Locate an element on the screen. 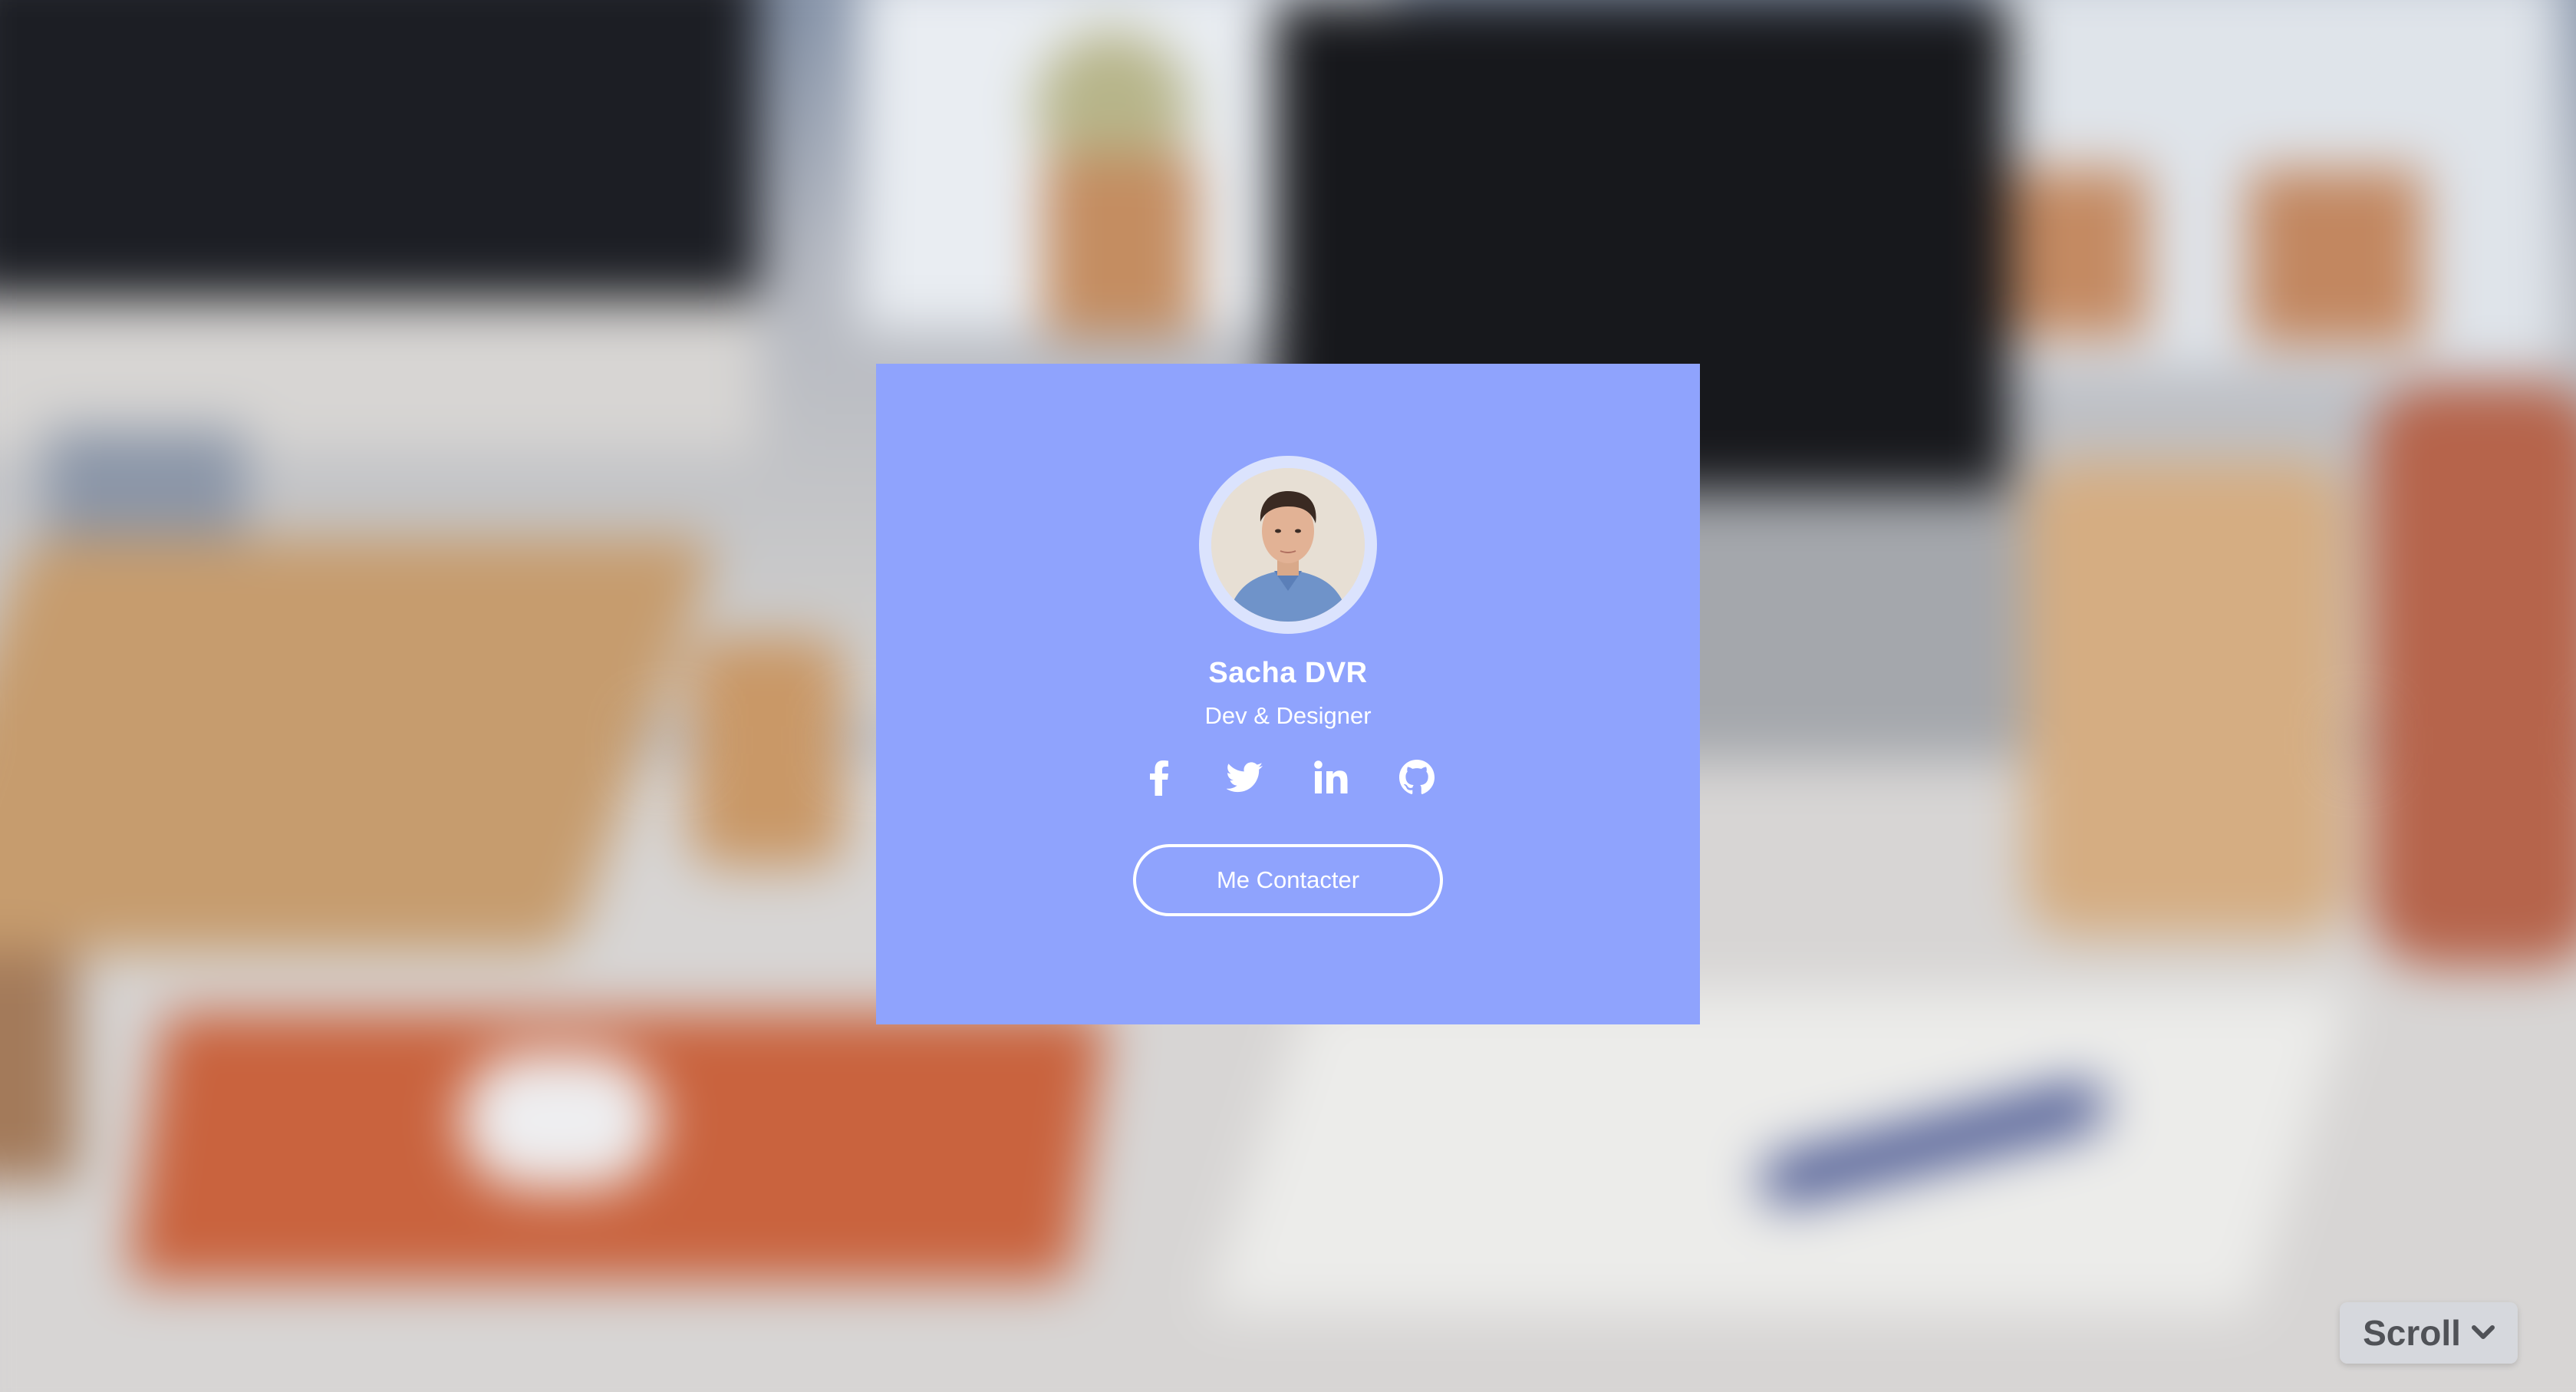  scroll-button: Scroll is located at coordinates (2429, 1333).